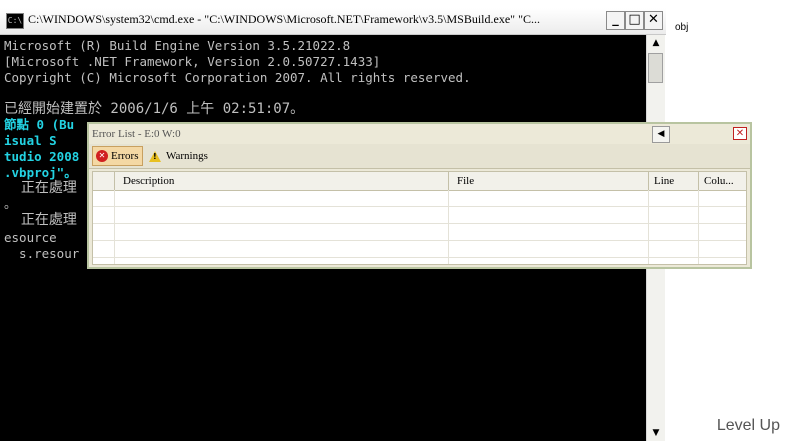 The height and width of the screenshot is (441, 792). Describe the element at coordinates (653, 20) in the screenshot. I see `close-button: ✕` at that location.